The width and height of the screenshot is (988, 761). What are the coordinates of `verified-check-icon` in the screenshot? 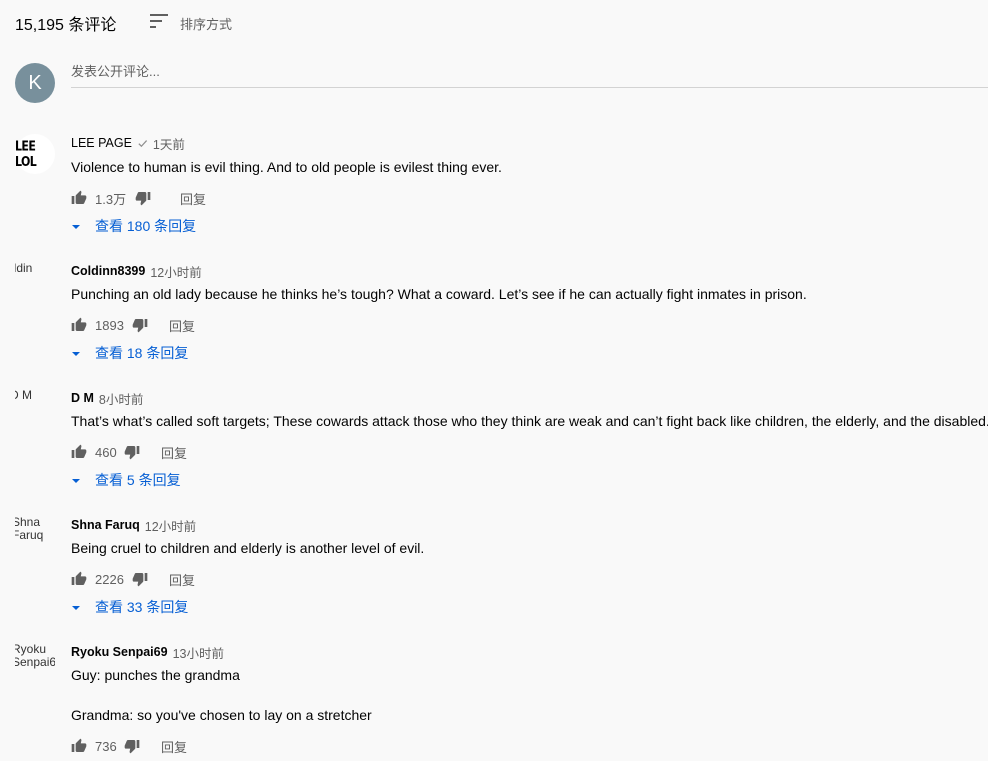 It's located at (142, 143).